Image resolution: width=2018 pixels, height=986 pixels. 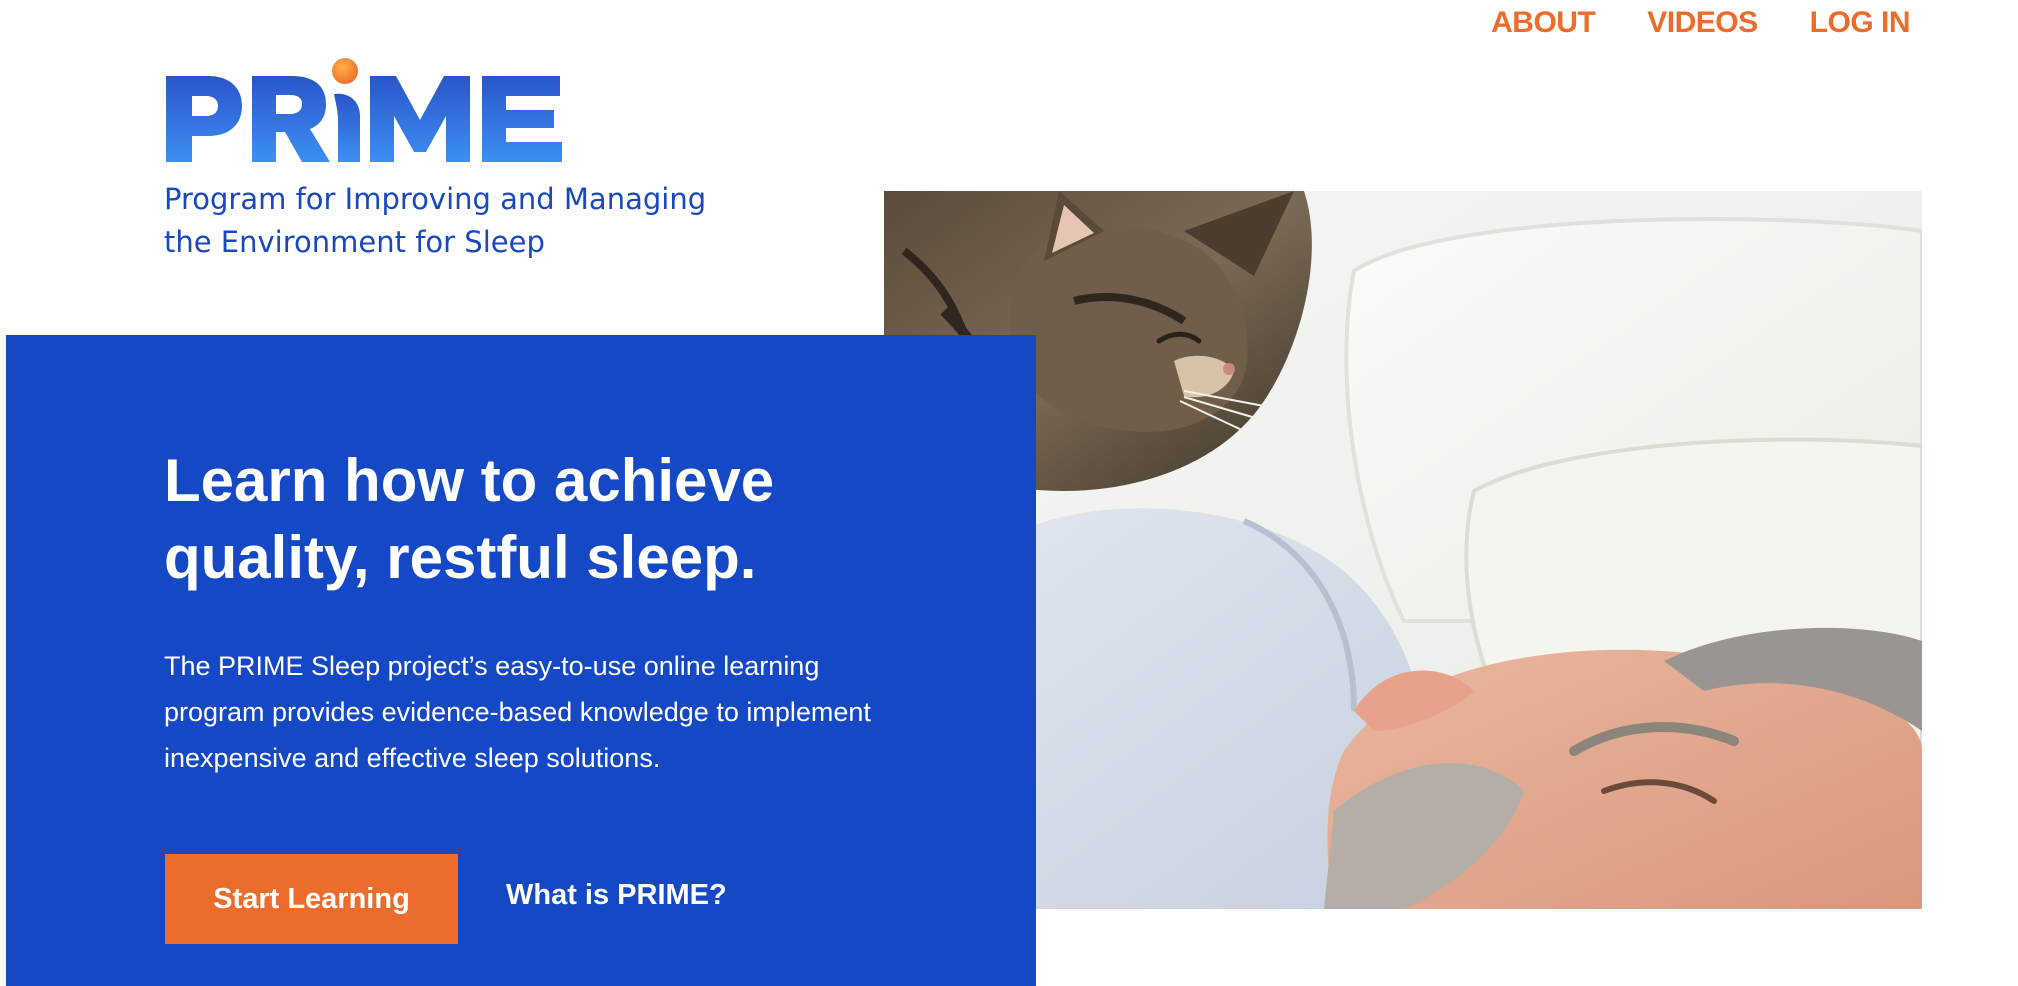 I want to click on prime-logo-graphic, so click(x=364, y=108).